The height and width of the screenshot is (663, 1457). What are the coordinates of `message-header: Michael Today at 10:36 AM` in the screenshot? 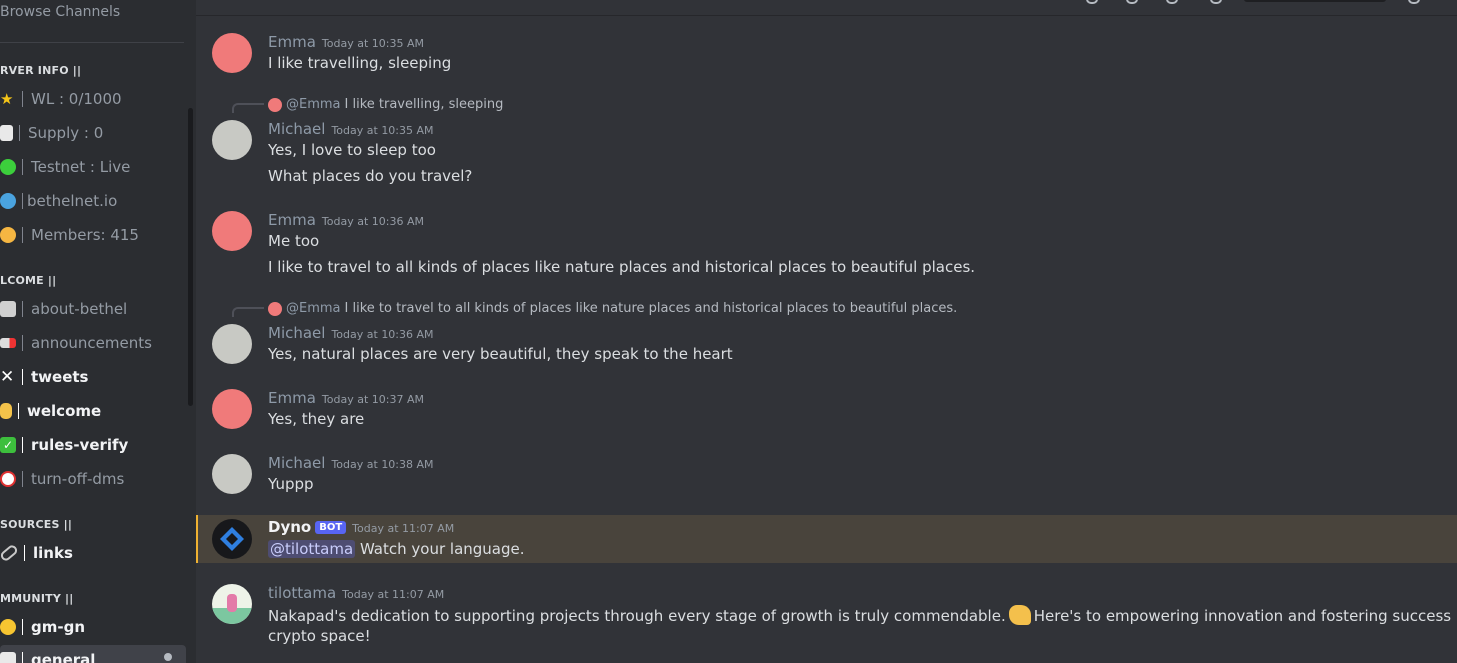 It's located at (351, 333).